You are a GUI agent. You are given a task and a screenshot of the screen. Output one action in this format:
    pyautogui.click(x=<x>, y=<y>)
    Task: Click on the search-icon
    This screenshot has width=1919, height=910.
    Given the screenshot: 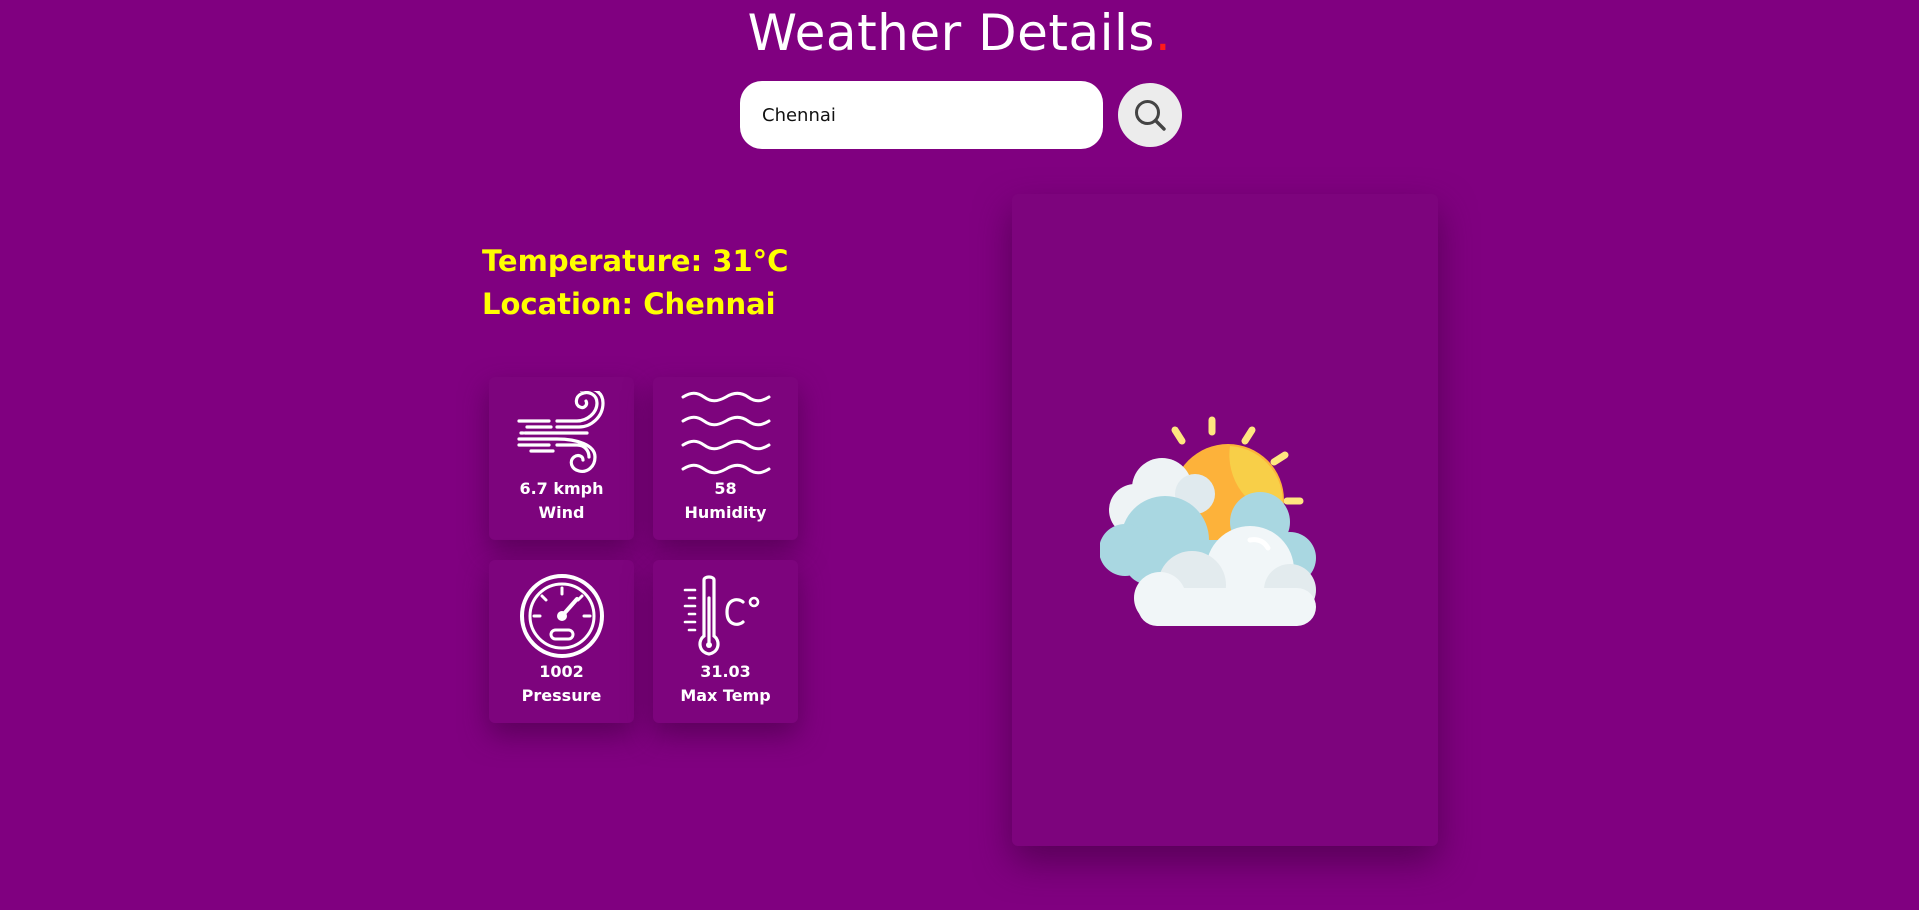 What is the action you would take?
    pyautogui.click(x=1150, y=115)
    